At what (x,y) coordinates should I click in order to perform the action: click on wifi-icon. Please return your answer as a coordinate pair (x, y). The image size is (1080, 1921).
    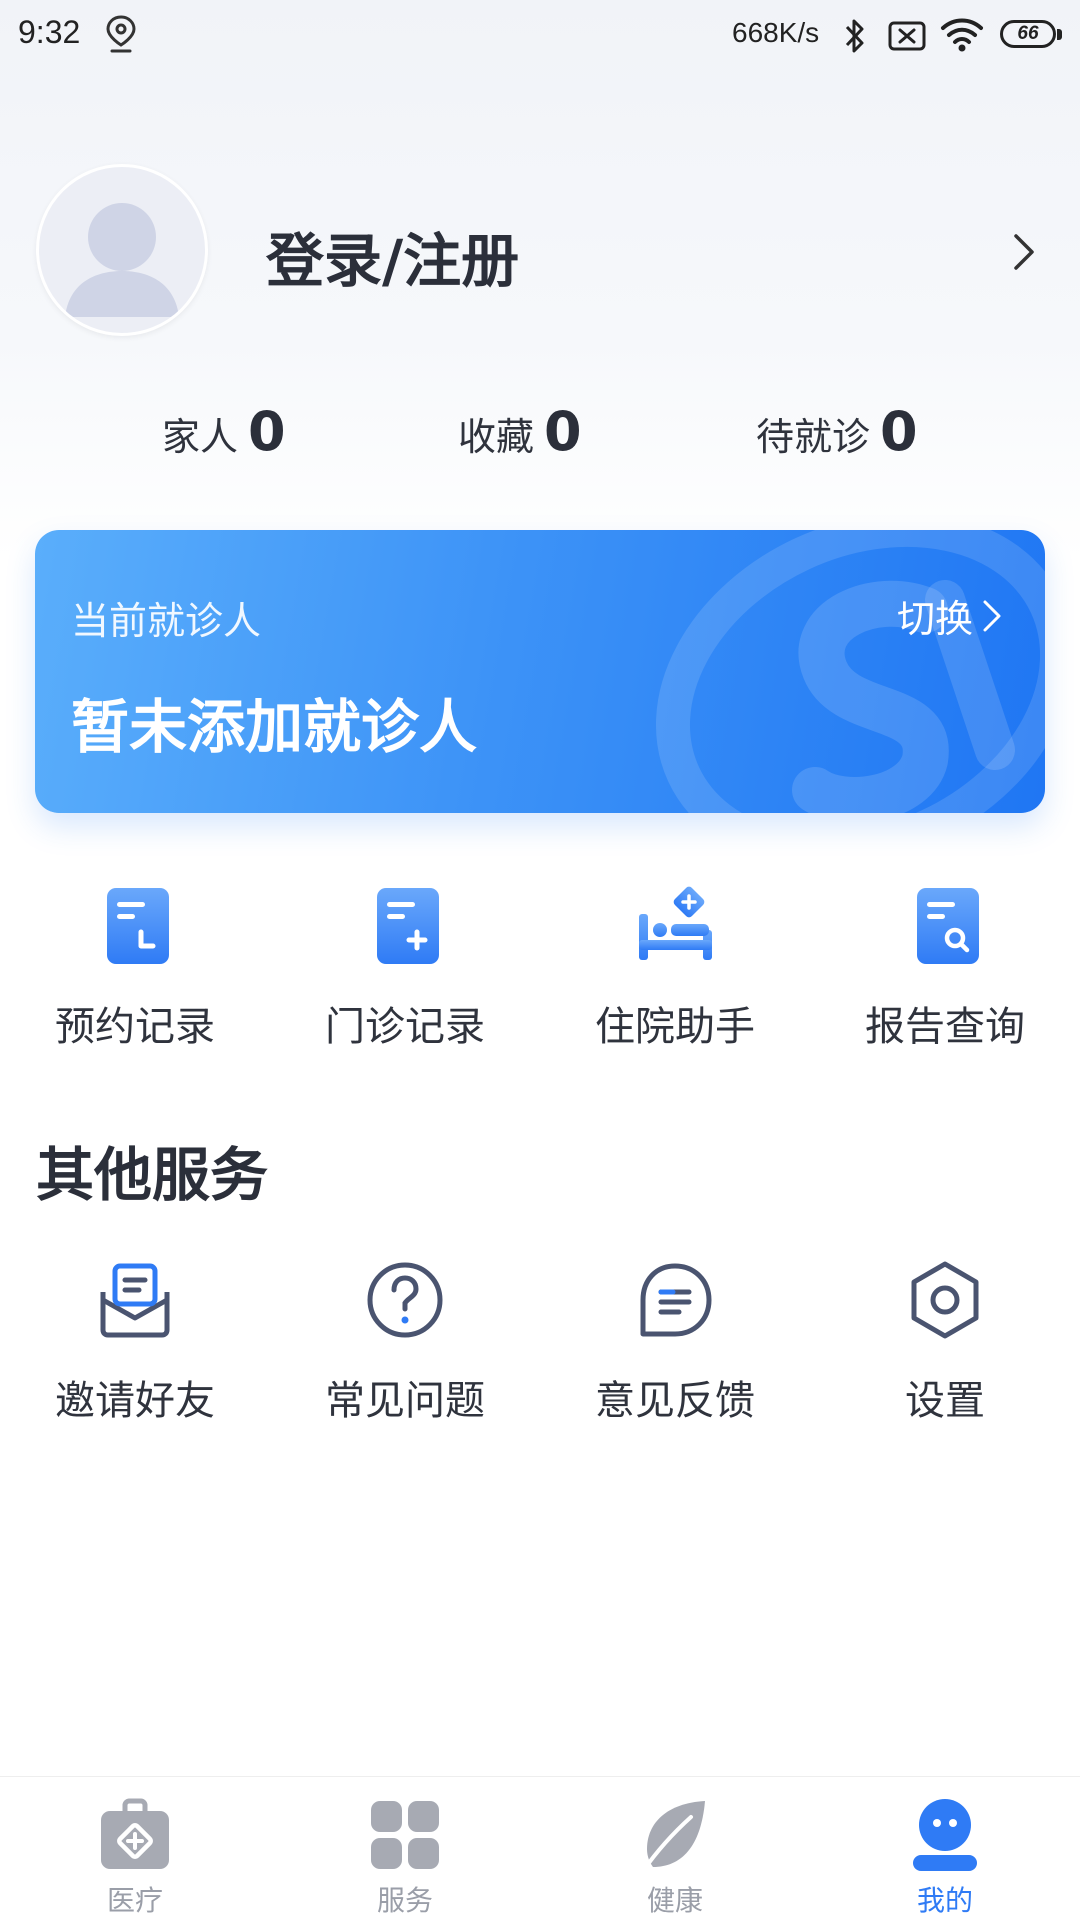
    Looking at the image, I should click on (962, 35).